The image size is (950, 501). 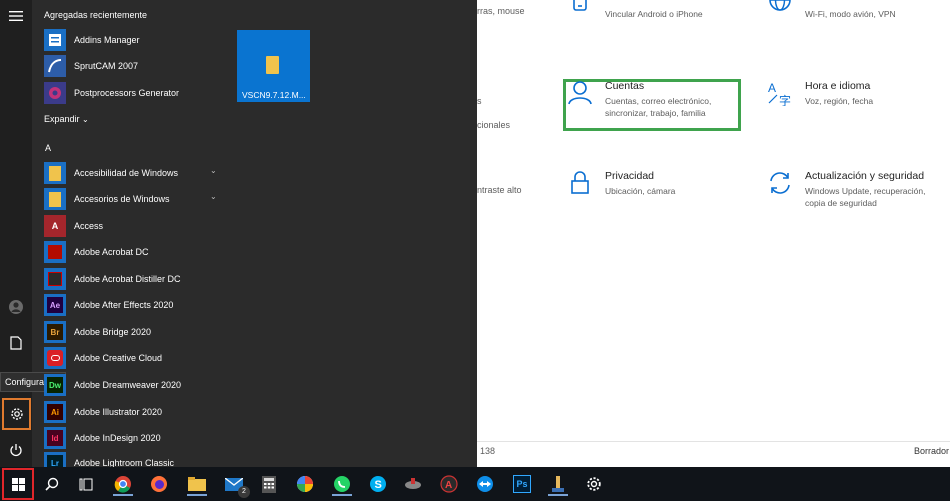 I want to click on chrome-button, so click(x=123, y=484).